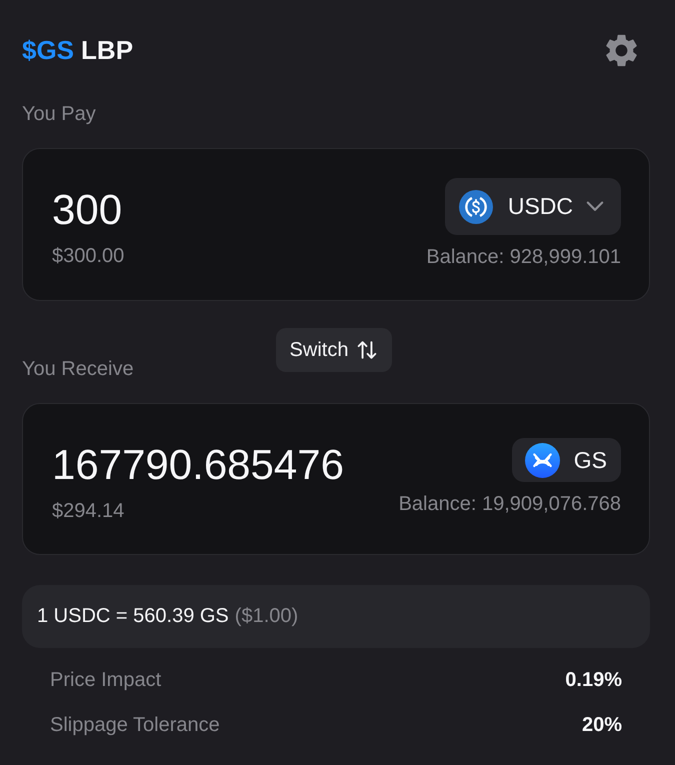 Image resolution: width=675 pixels, height=765 pixels. Describe the element at coordinates (475, 207) in the screenshot. I see `dollar-coin-icon` at that location.